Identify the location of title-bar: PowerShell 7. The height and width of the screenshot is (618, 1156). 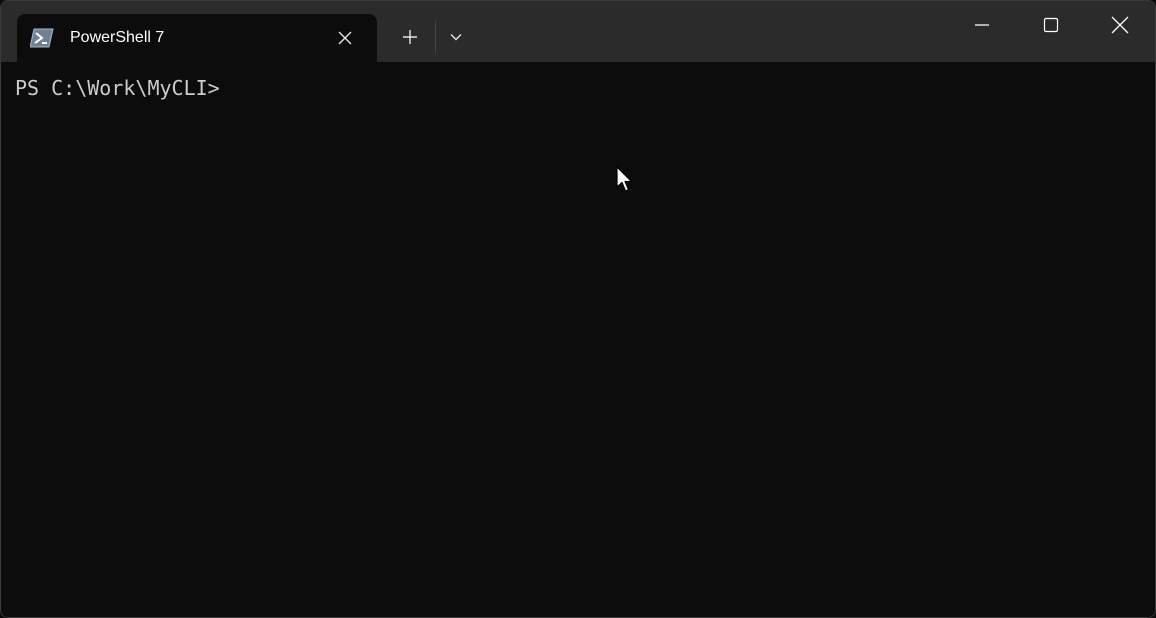
(578, 31).